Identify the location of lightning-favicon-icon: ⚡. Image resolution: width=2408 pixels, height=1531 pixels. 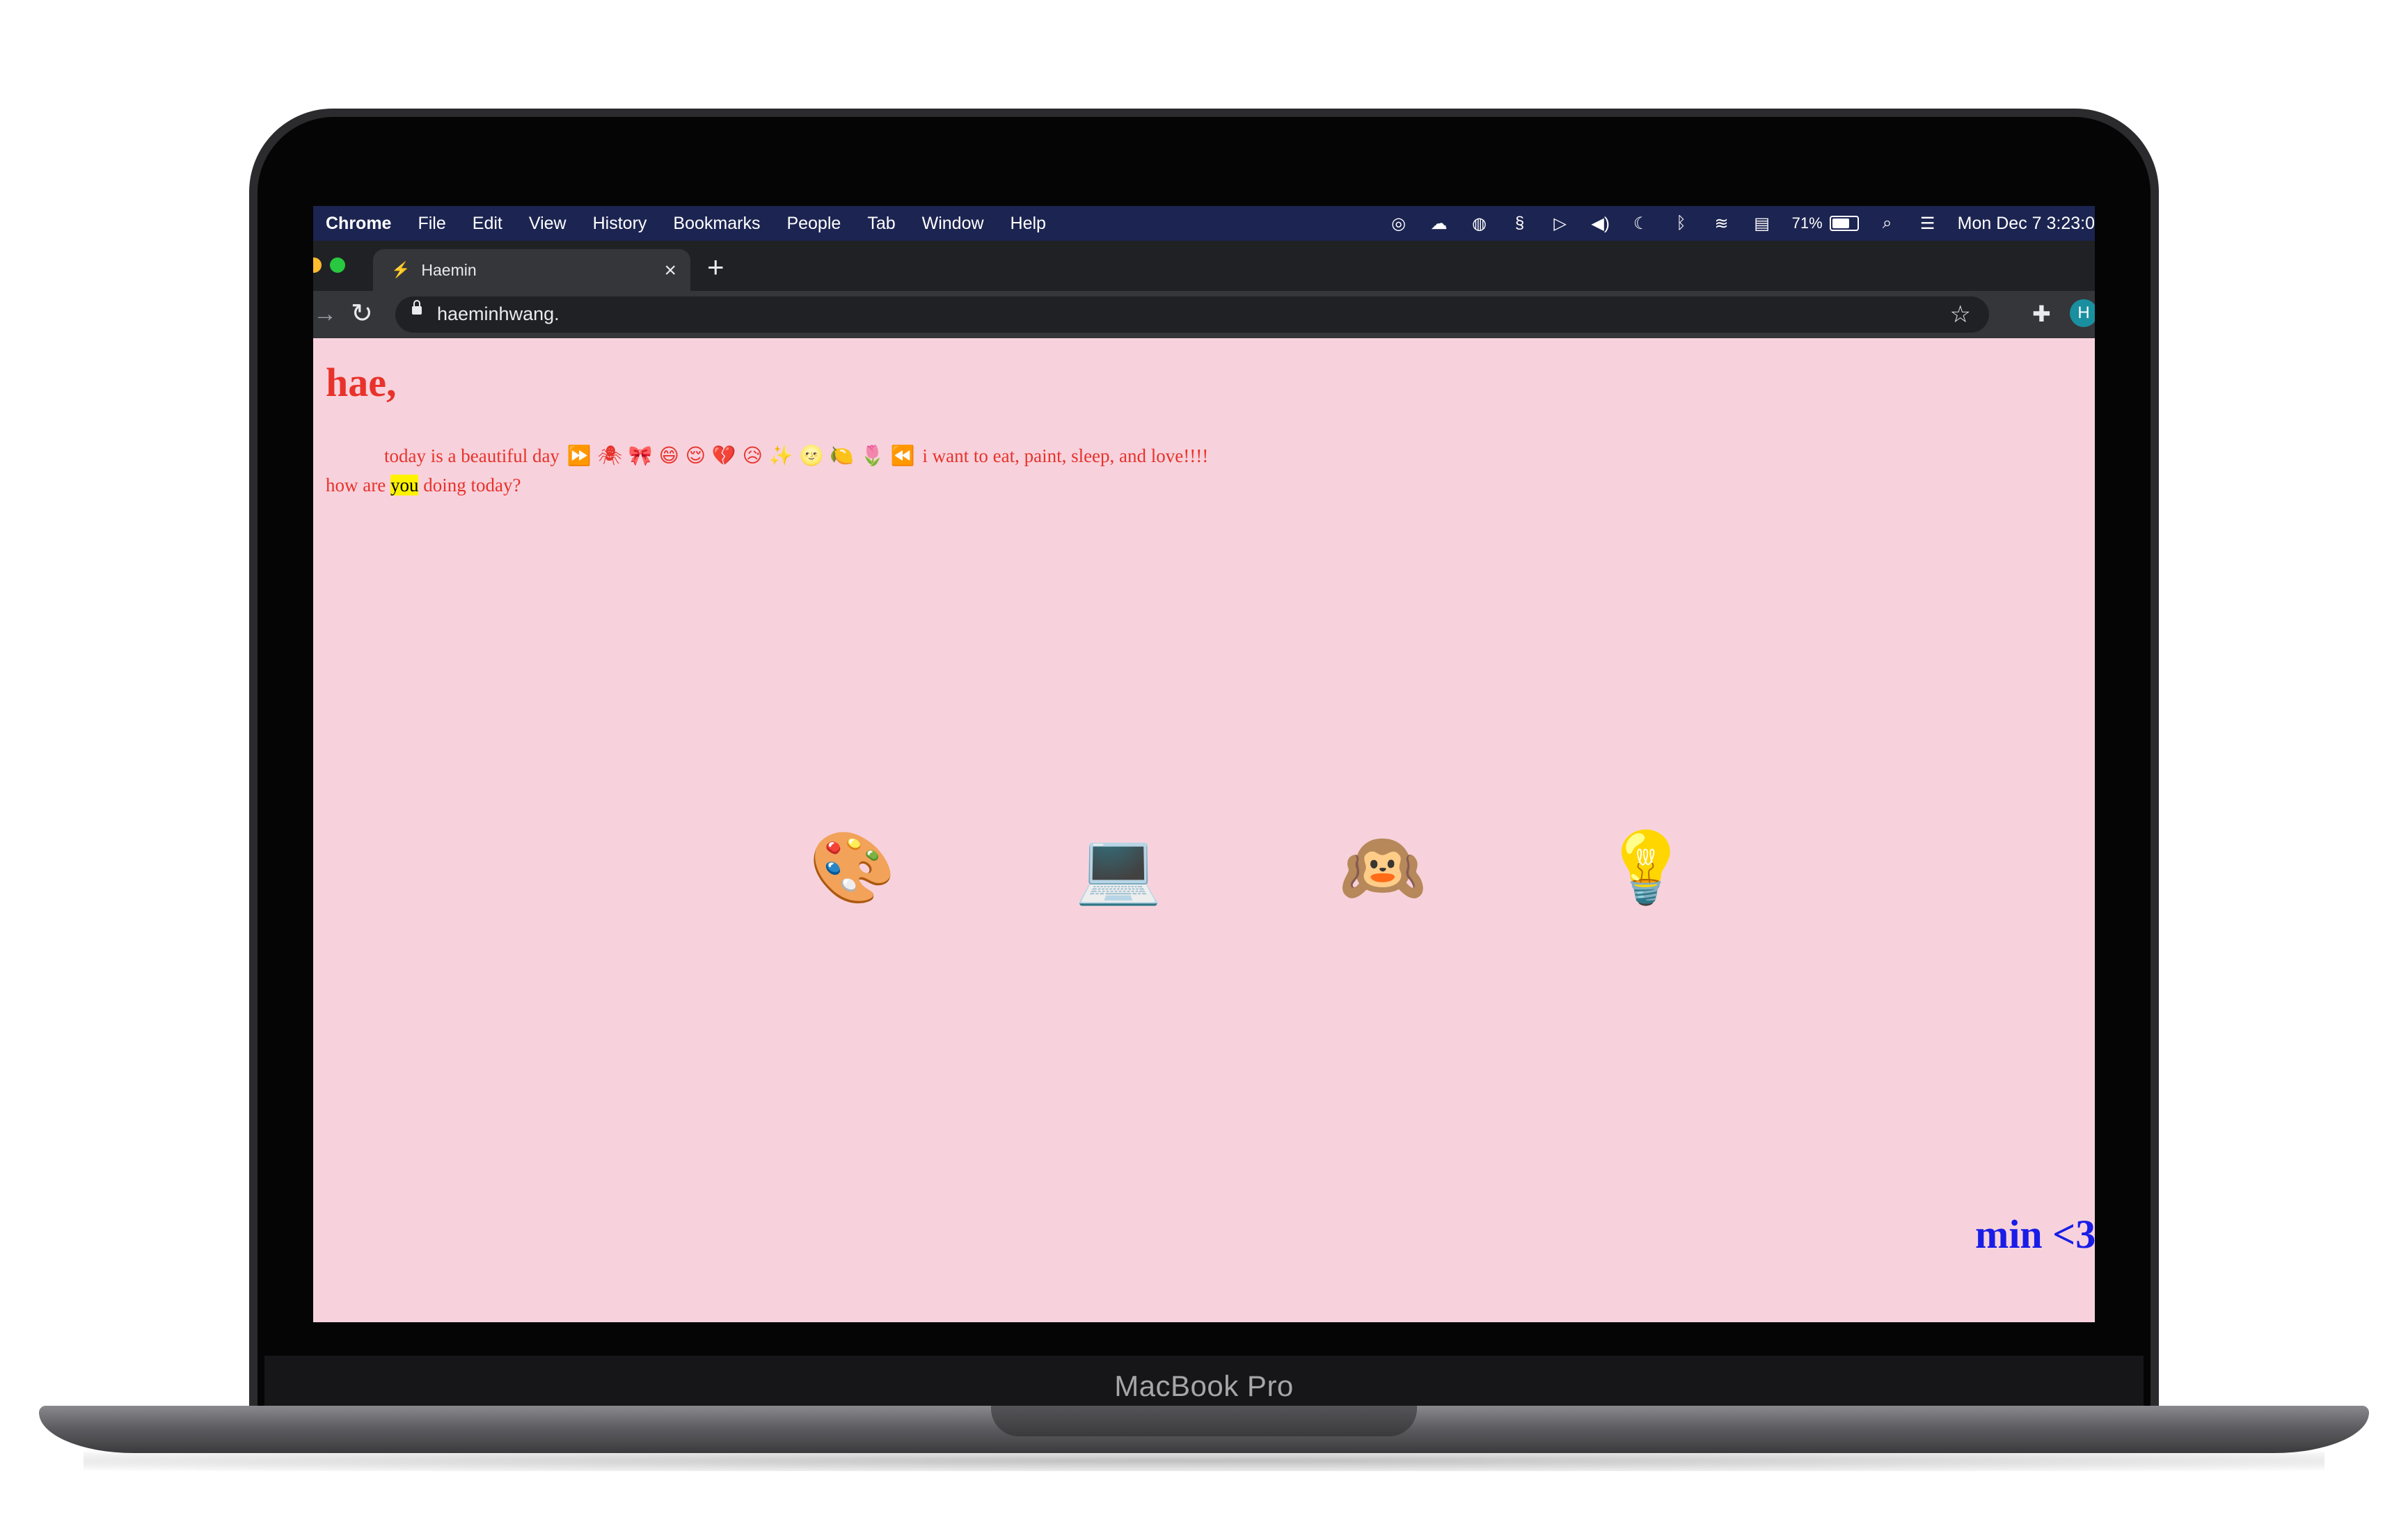
(401, 270).